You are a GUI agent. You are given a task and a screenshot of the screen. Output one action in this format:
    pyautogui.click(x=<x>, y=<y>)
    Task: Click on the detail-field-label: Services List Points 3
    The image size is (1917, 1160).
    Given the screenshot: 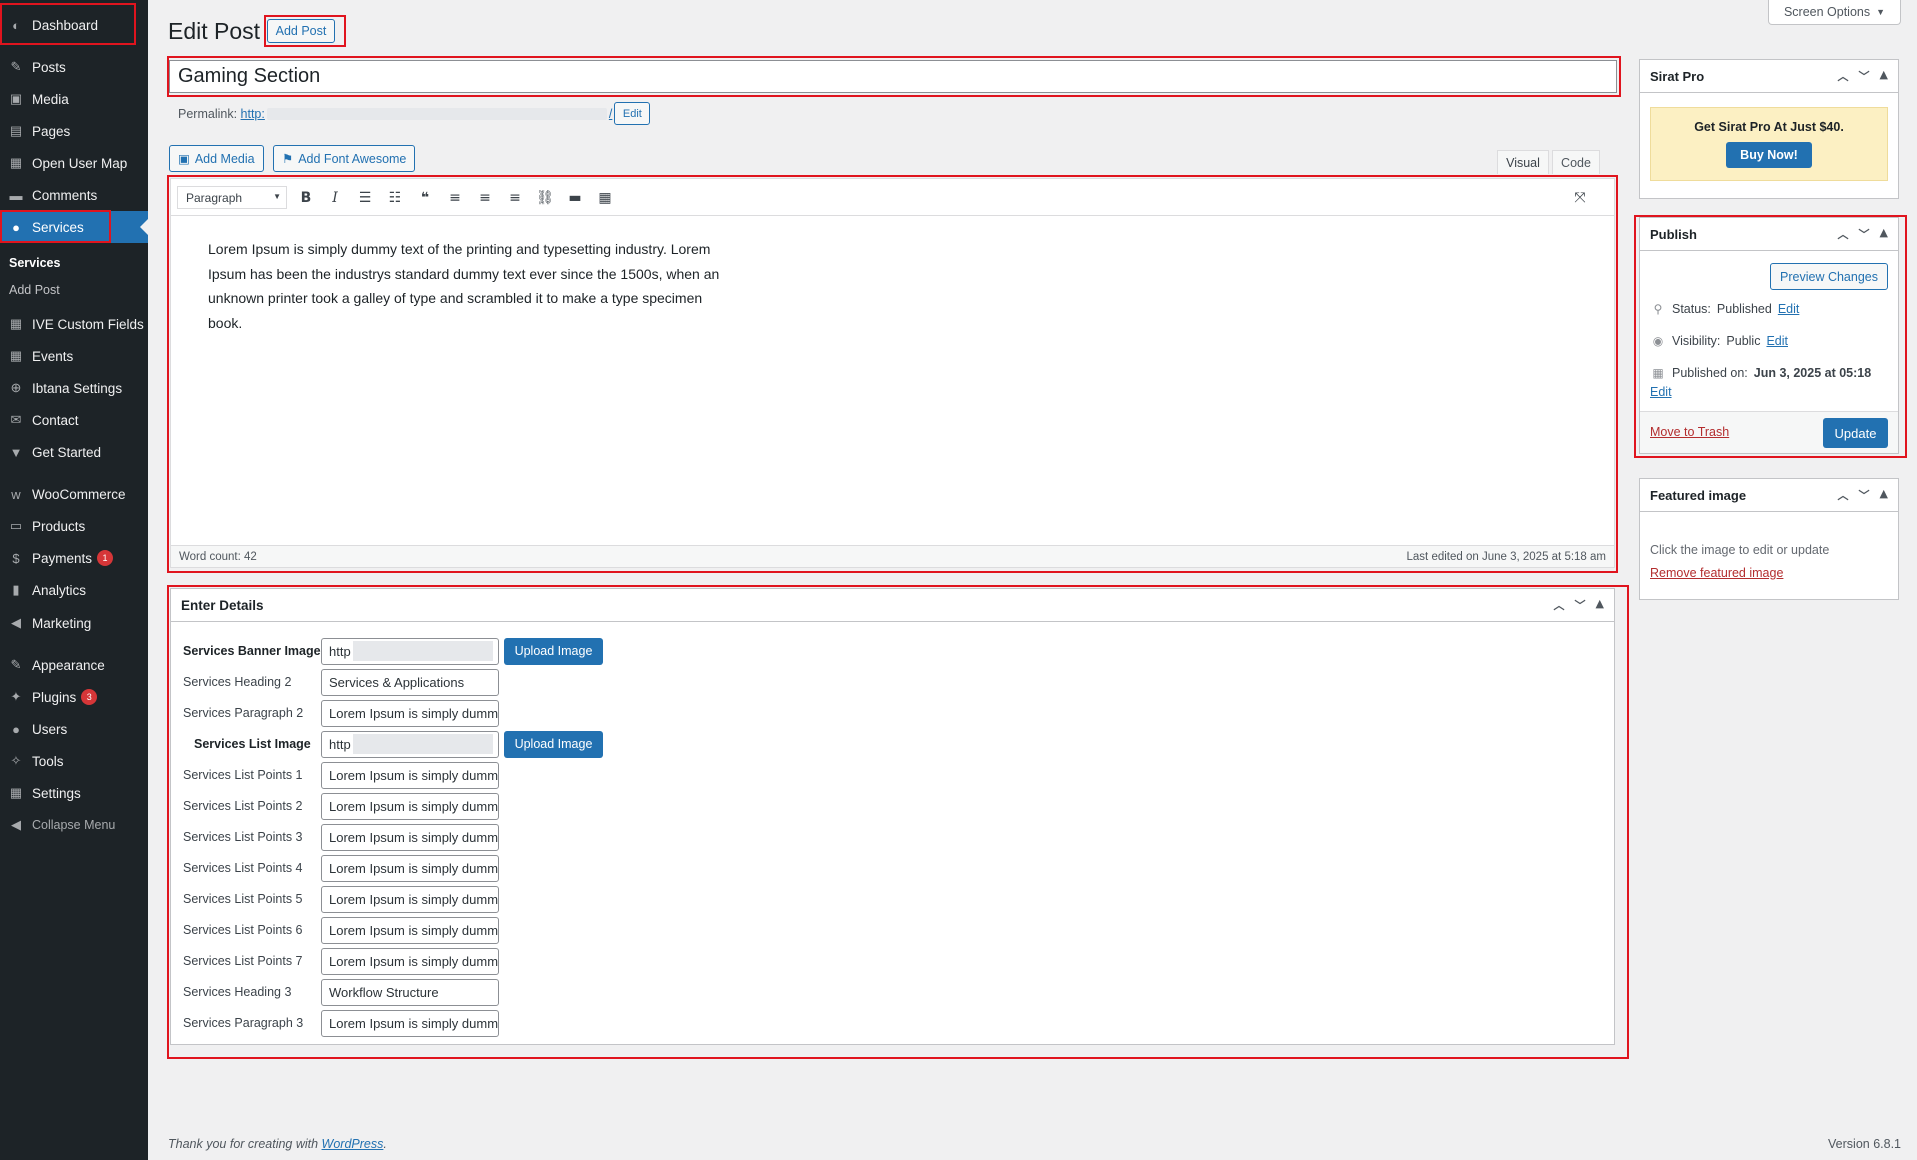 What is the action you would take?
    pyautogui.click(x=243, y=837)
    